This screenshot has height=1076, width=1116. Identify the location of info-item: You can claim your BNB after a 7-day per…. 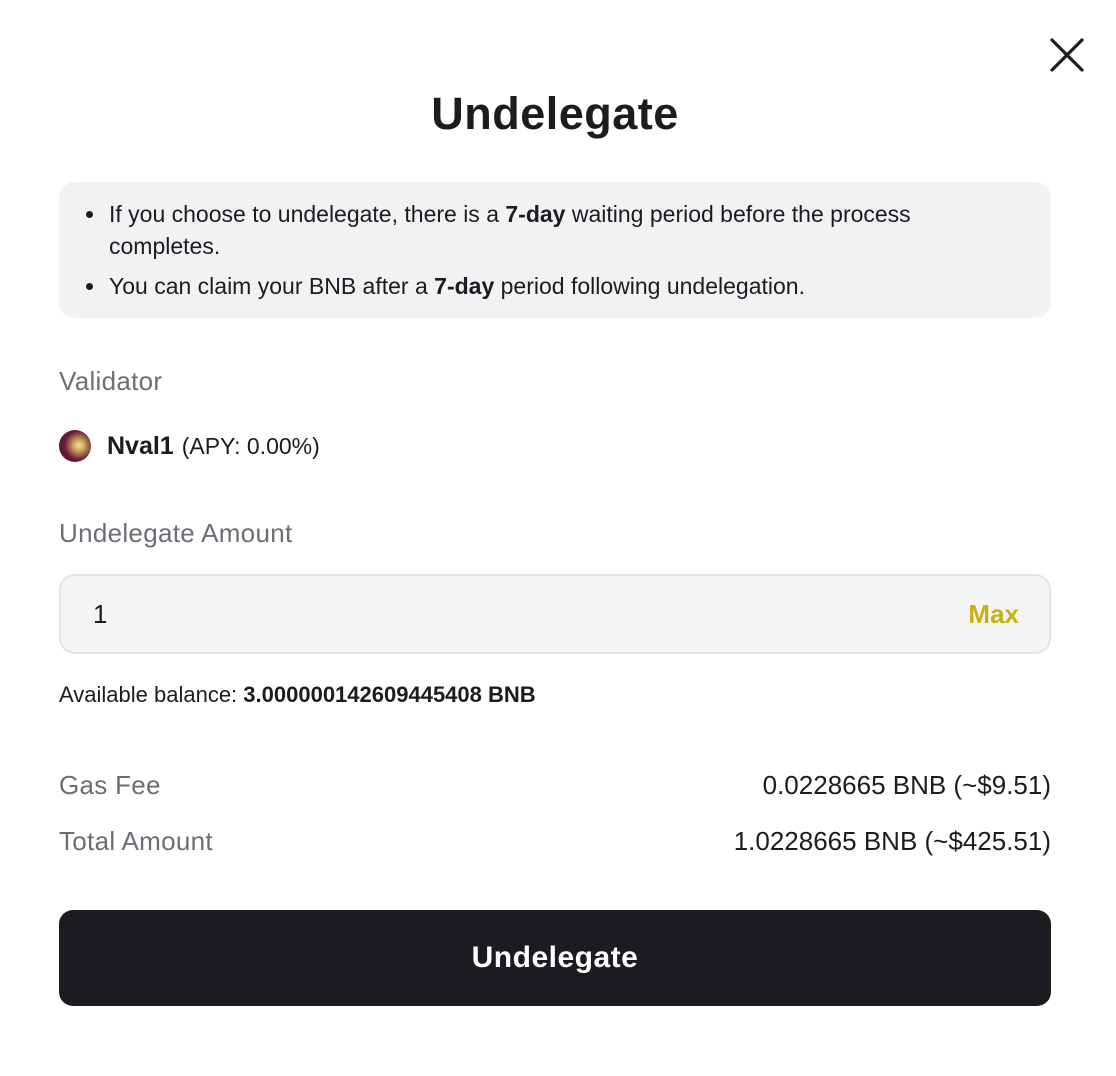
(567, 286).